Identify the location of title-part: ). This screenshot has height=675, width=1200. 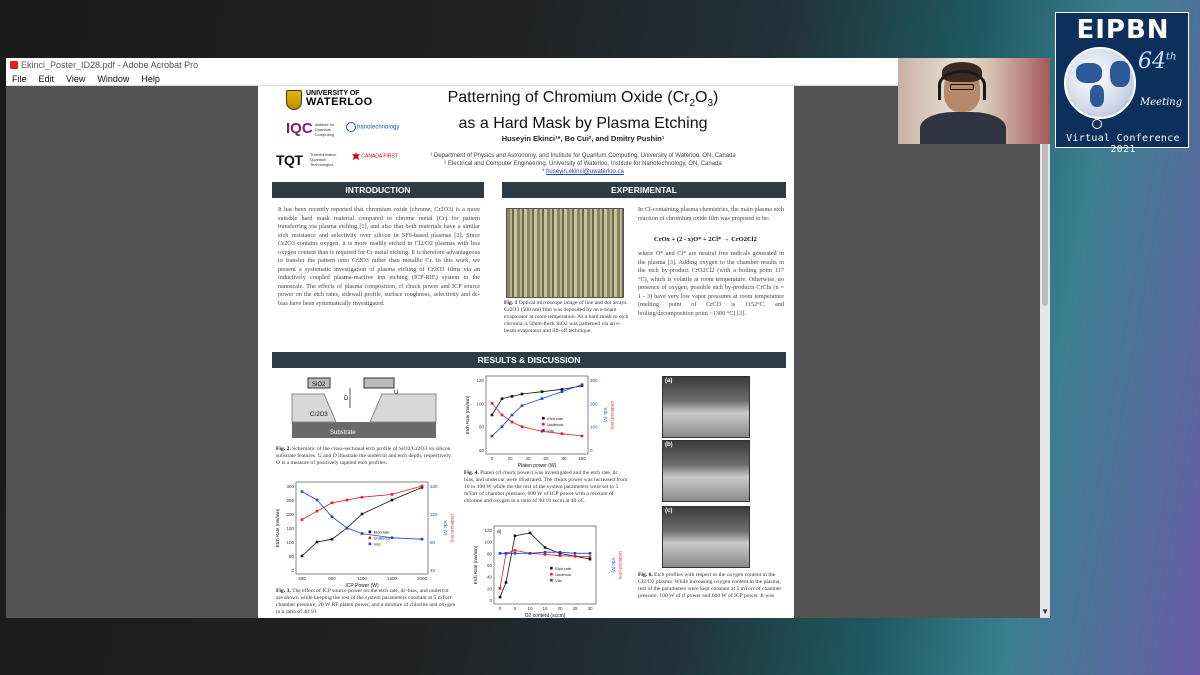
(716, 97).